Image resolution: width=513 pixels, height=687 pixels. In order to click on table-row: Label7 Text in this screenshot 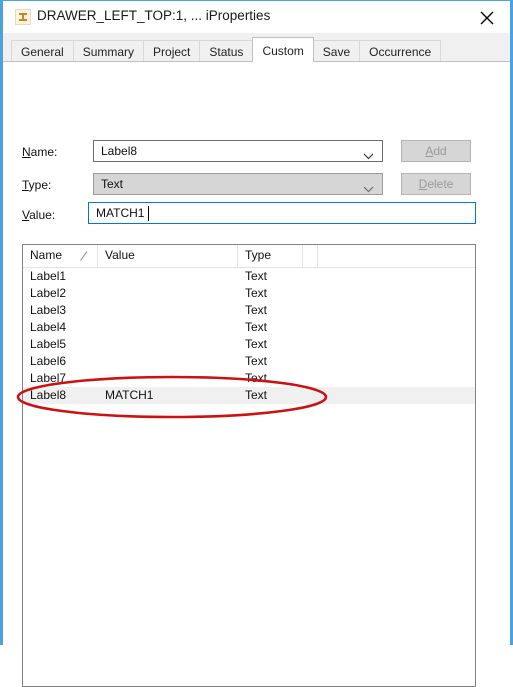, I will do `click(249, 378)`.